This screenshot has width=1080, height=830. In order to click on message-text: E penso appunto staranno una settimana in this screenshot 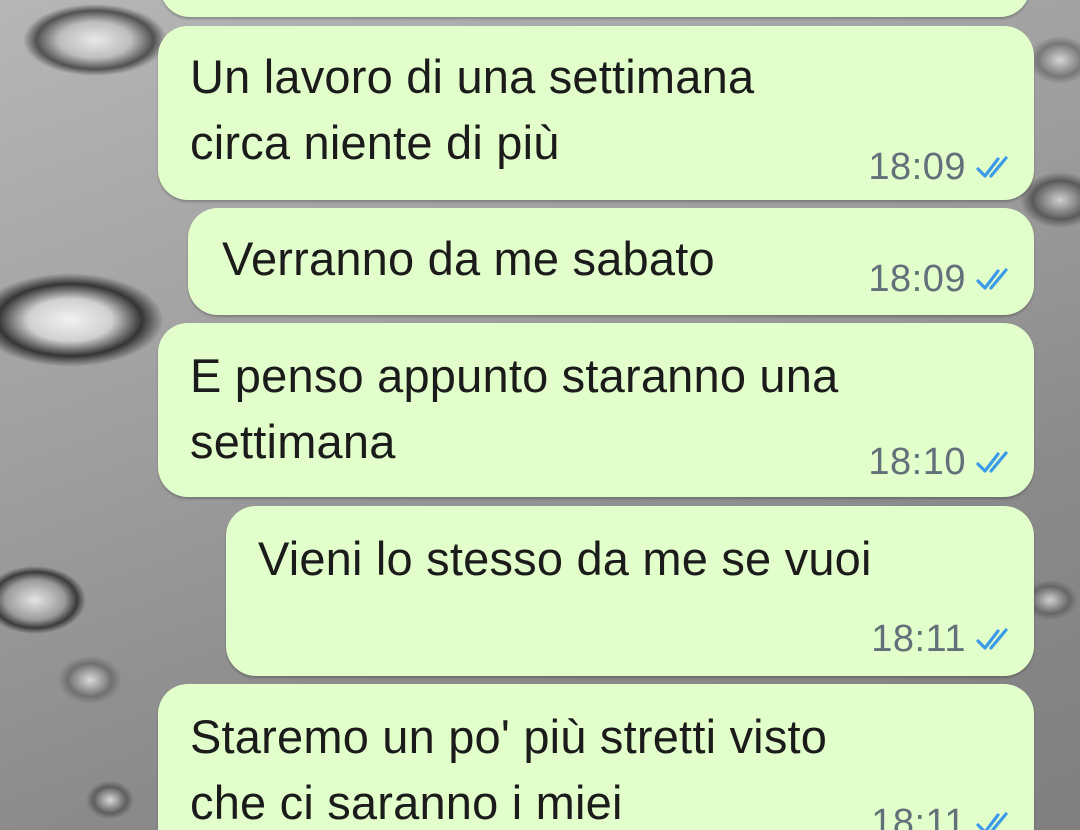, I will do `click(514, 408)`.